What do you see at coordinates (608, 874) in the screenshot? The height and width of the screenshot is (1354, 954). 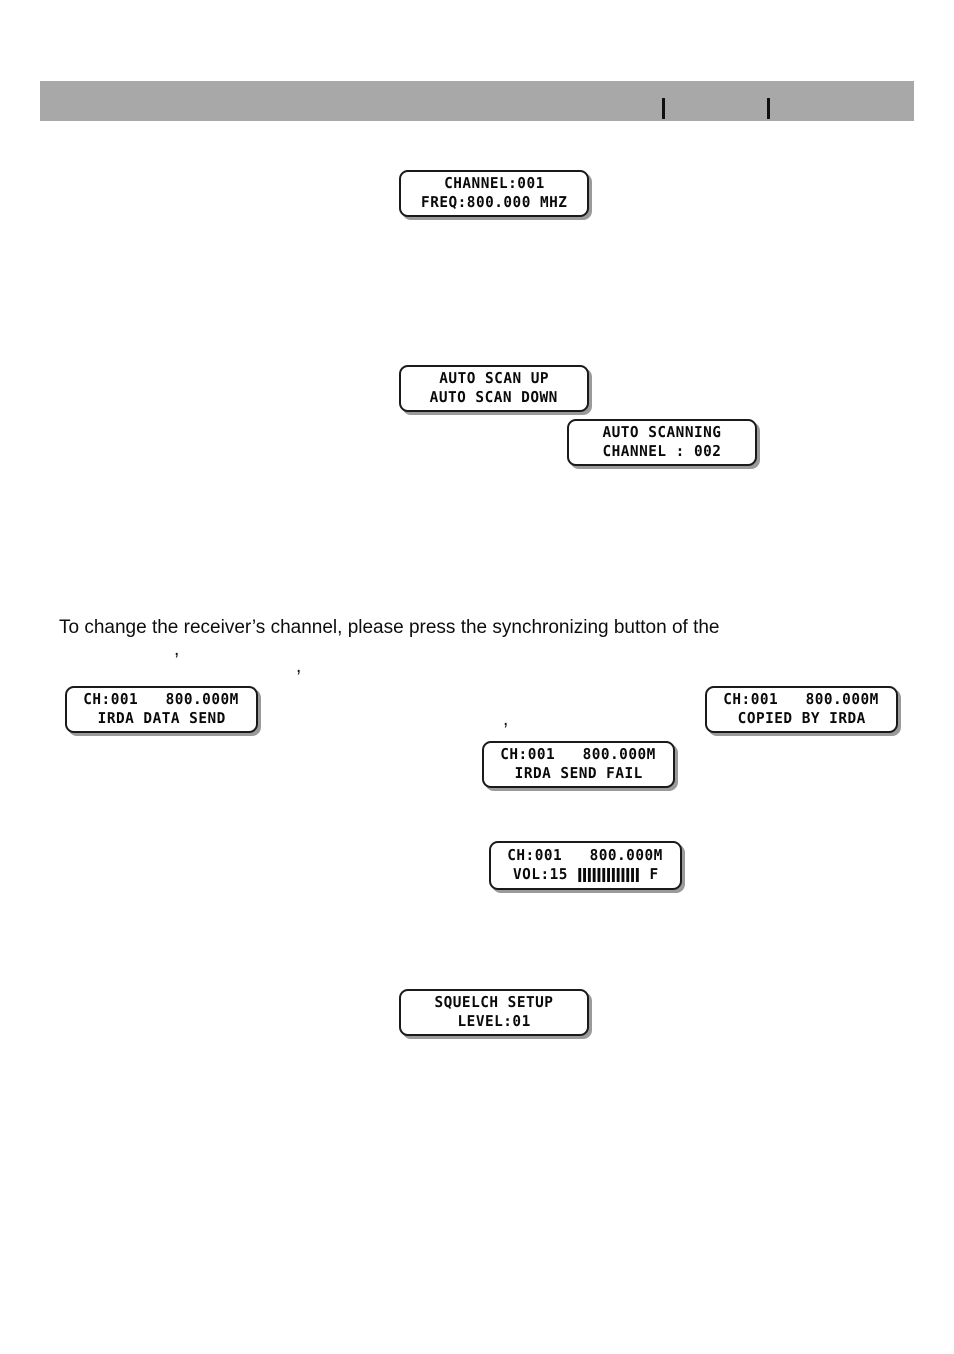 I see `volume-bar-graph` at bounding box center [608, 874].